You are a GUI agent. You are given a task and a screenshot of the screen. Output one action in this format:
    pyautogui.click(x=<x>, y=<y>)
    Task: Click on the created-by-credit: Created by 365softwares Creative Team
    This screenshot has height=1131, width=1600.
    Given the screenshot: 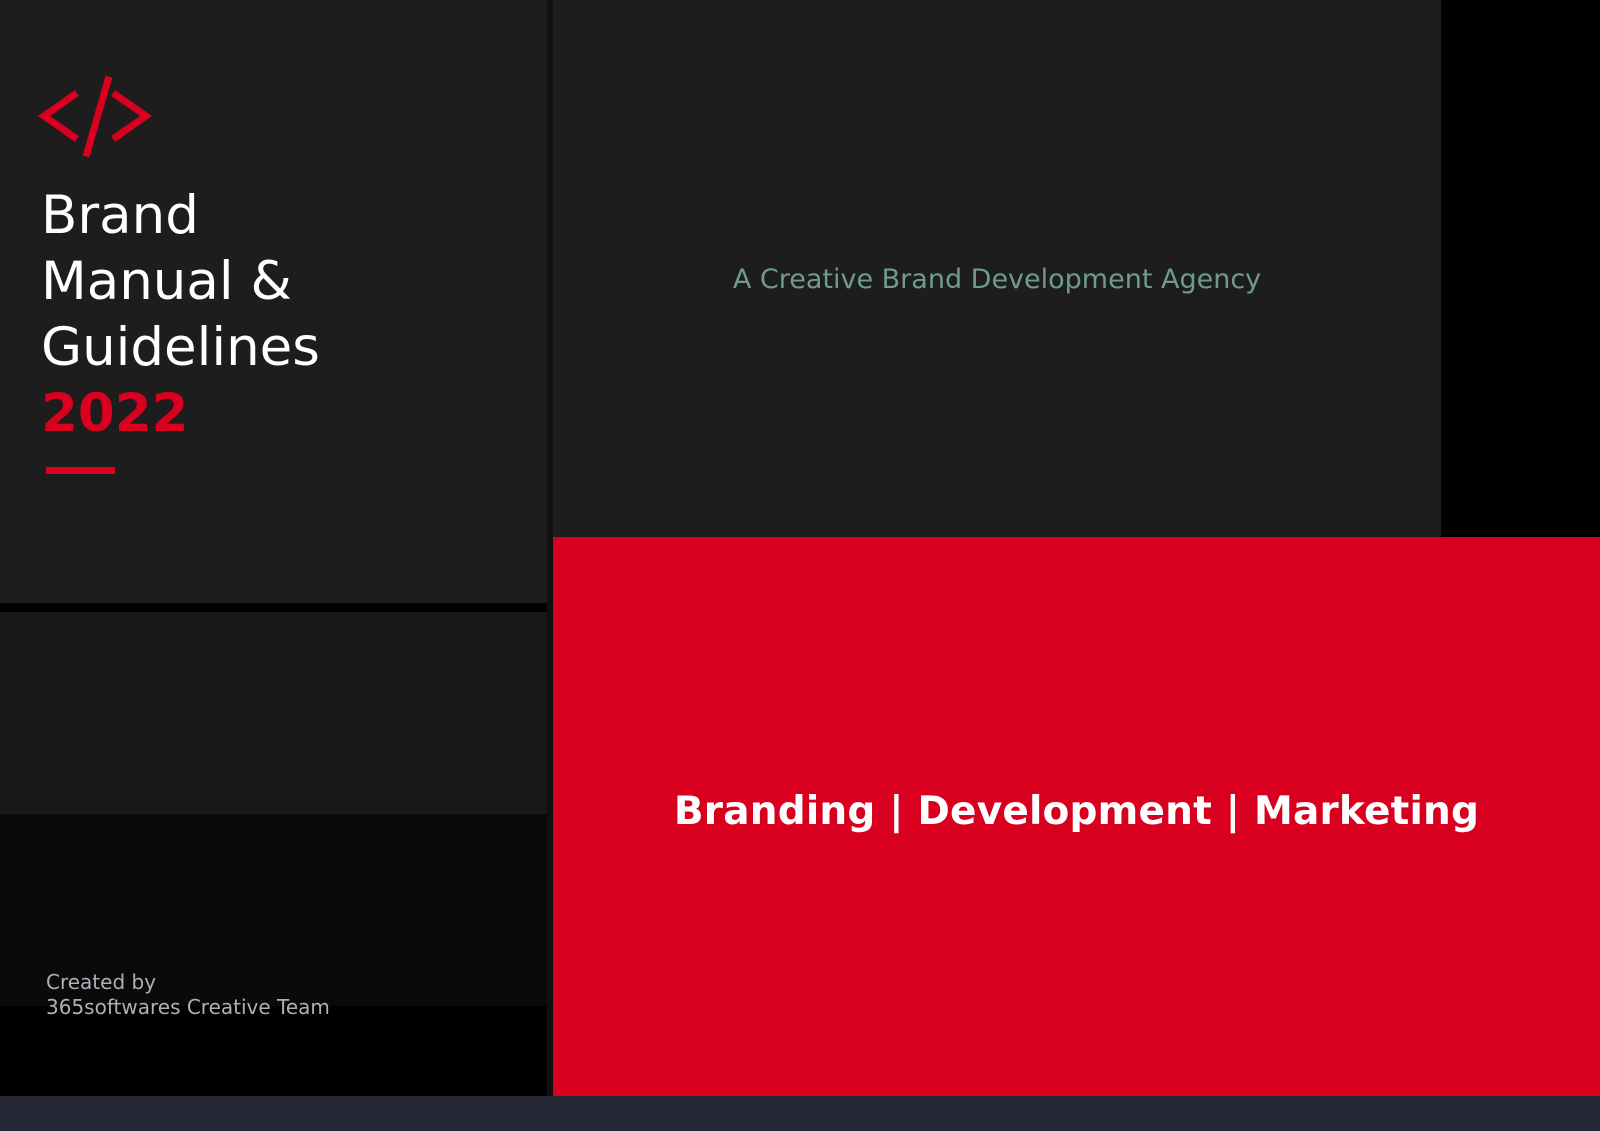 What is the action you would take?
    pyautogui.click(x=188, y=995)
    